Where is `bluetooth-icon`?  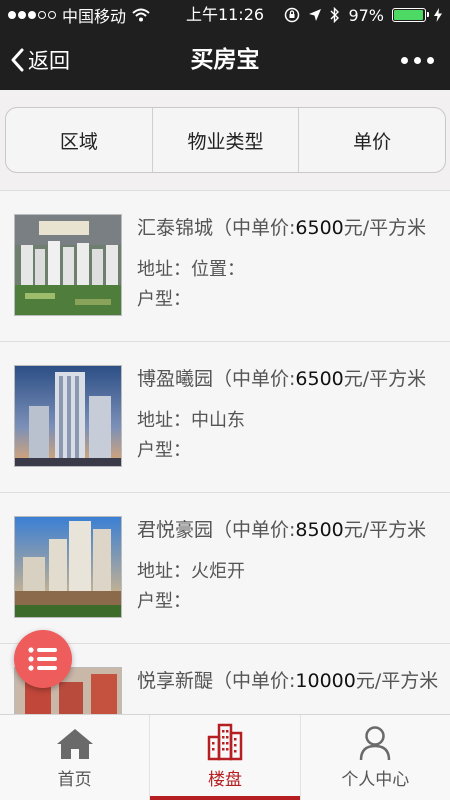
bluetooth-icon is located at coordinates (335, 15).